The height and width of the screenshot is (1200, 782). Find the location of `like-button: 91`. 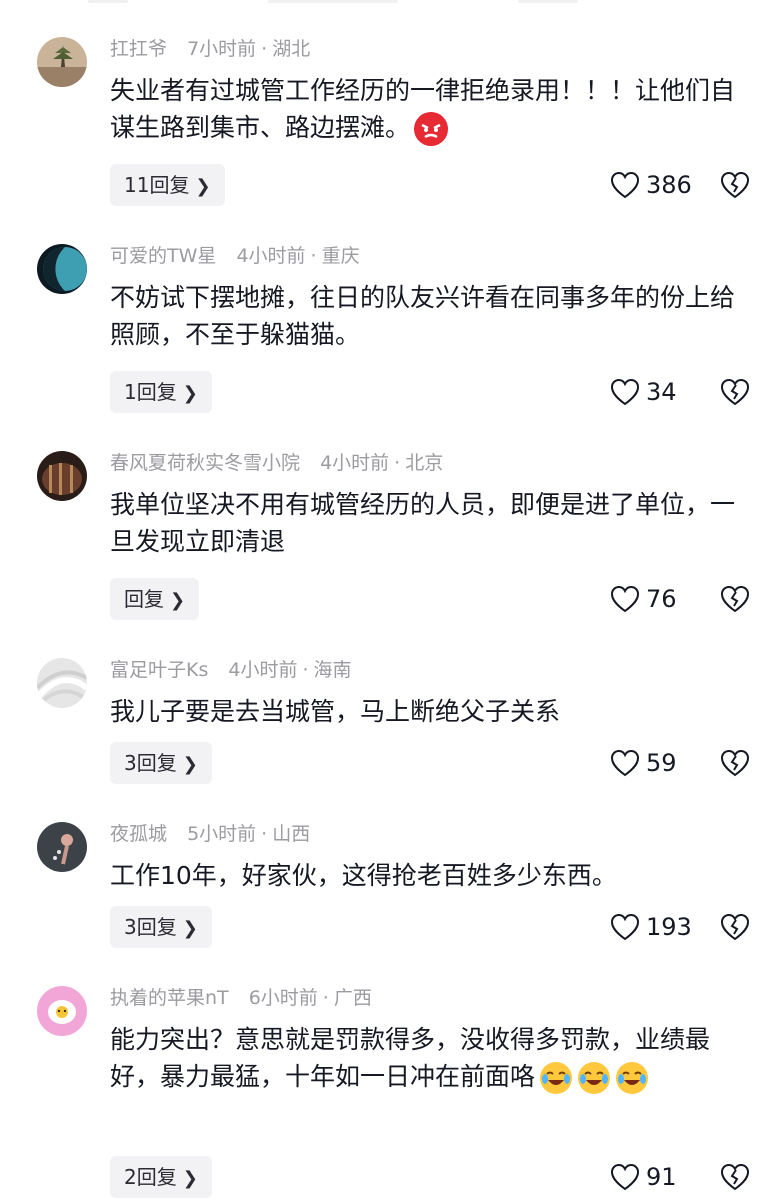

like-button: 91 is located at coordinates (643, 1177).